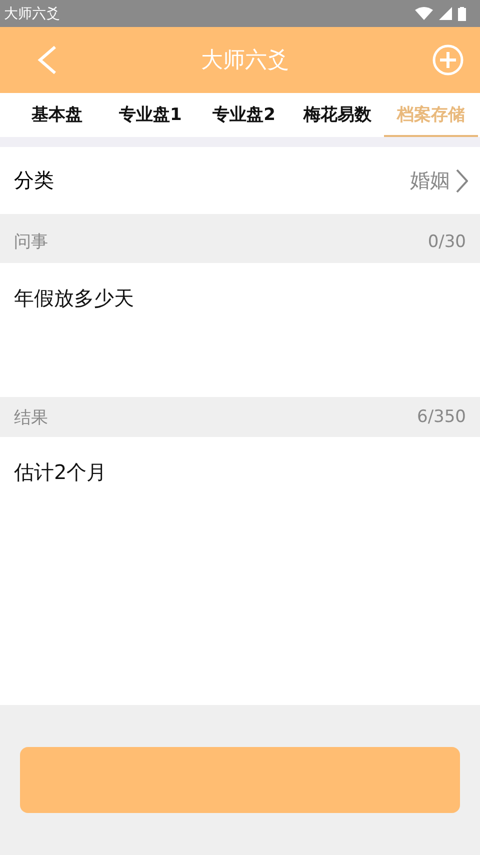  What do you see at coordinates (151, 115) in the screenshot?
I see `tab: 专业盘1` at bounding box center [151, 115].